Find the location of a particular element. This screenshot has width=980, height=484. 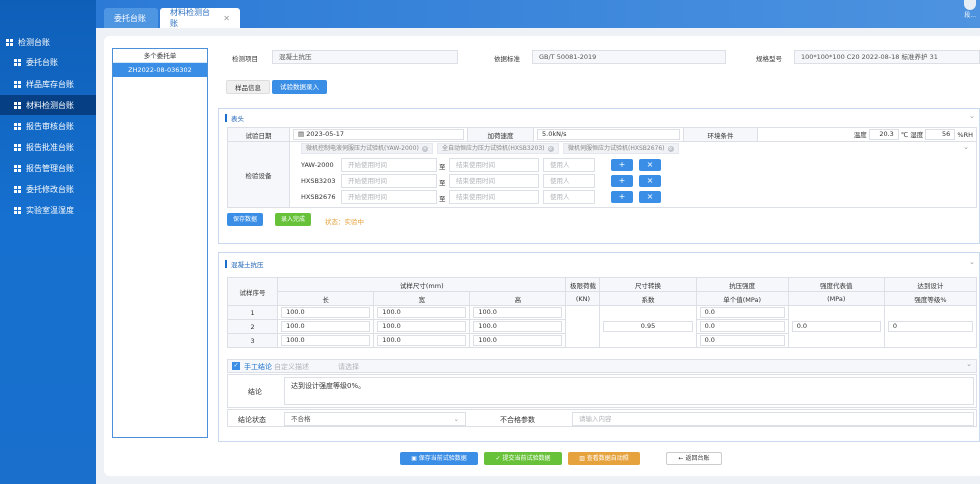

humidity-input: 56 is located at coordinates (940, 135).